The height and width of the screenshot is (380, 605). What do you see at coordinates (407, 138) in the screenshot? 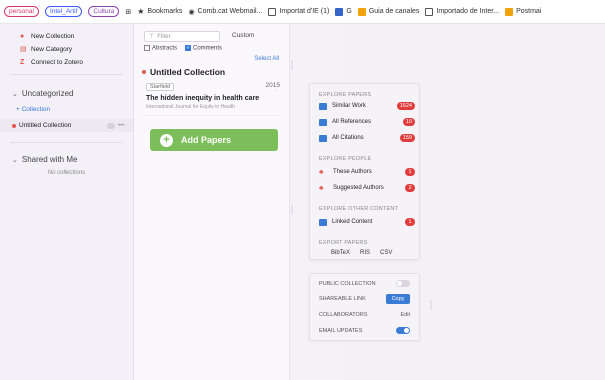
I see `count-badge: 159` at bounding box center [407, 138].